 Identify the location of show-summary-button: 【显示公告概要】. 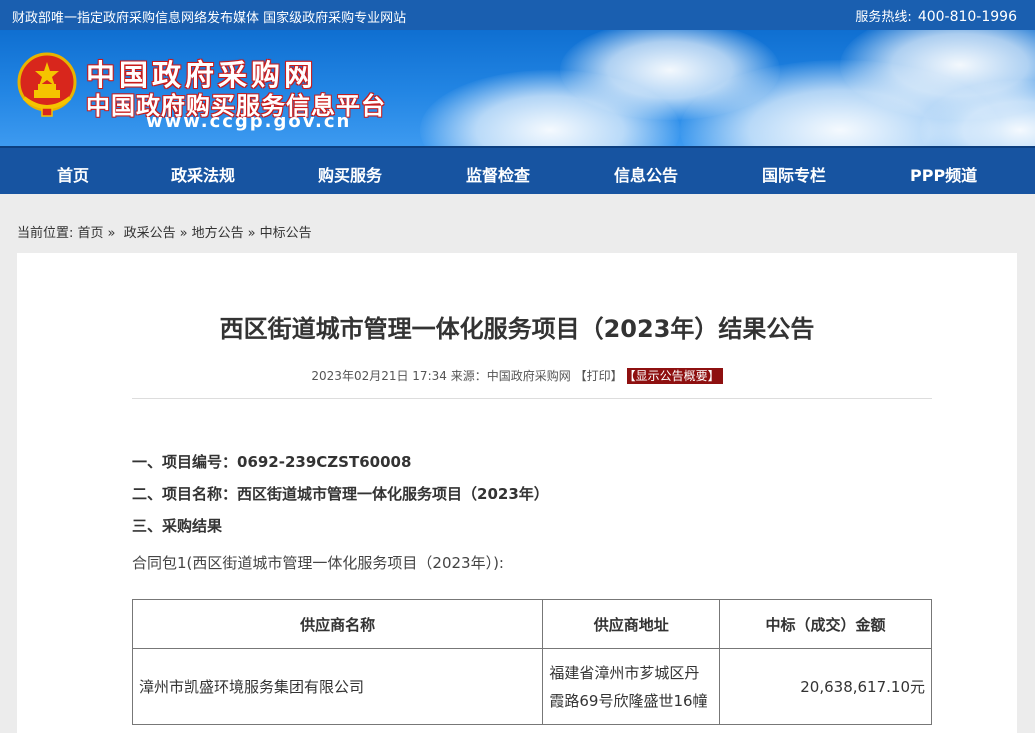
(674, 376).